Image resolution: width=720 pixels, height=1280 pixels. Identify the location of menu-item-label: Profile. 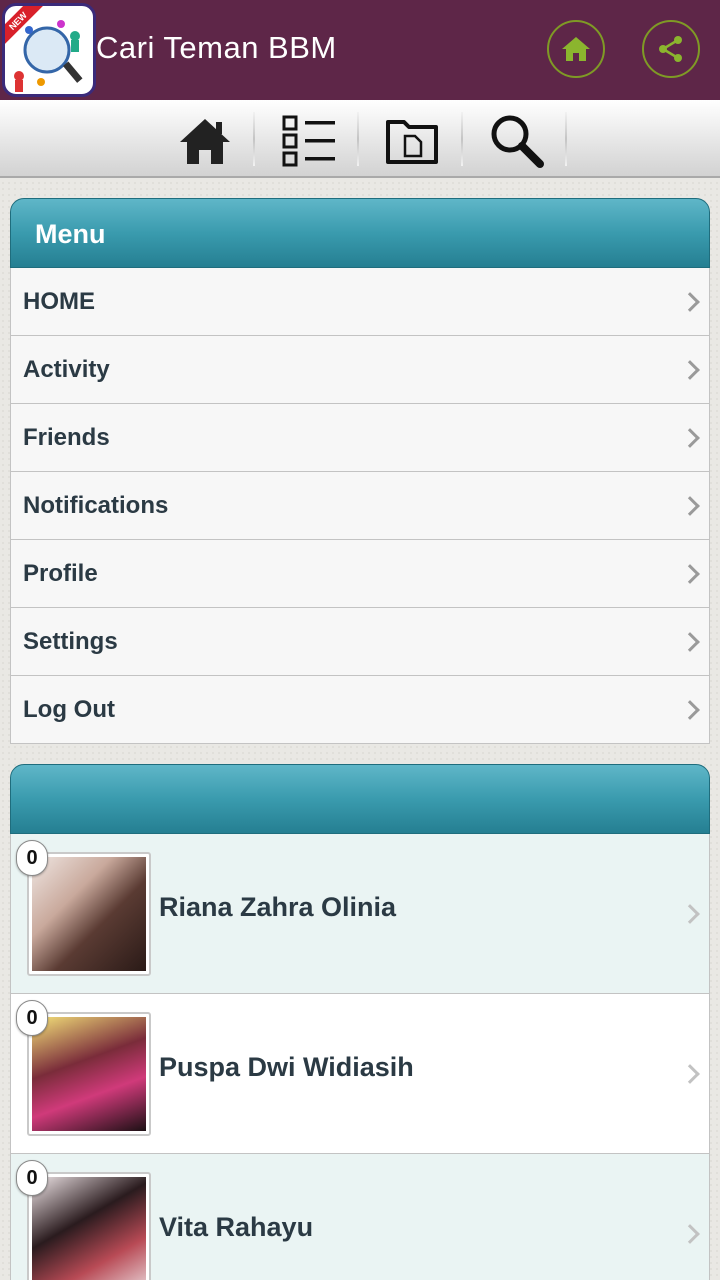
(60, 573).